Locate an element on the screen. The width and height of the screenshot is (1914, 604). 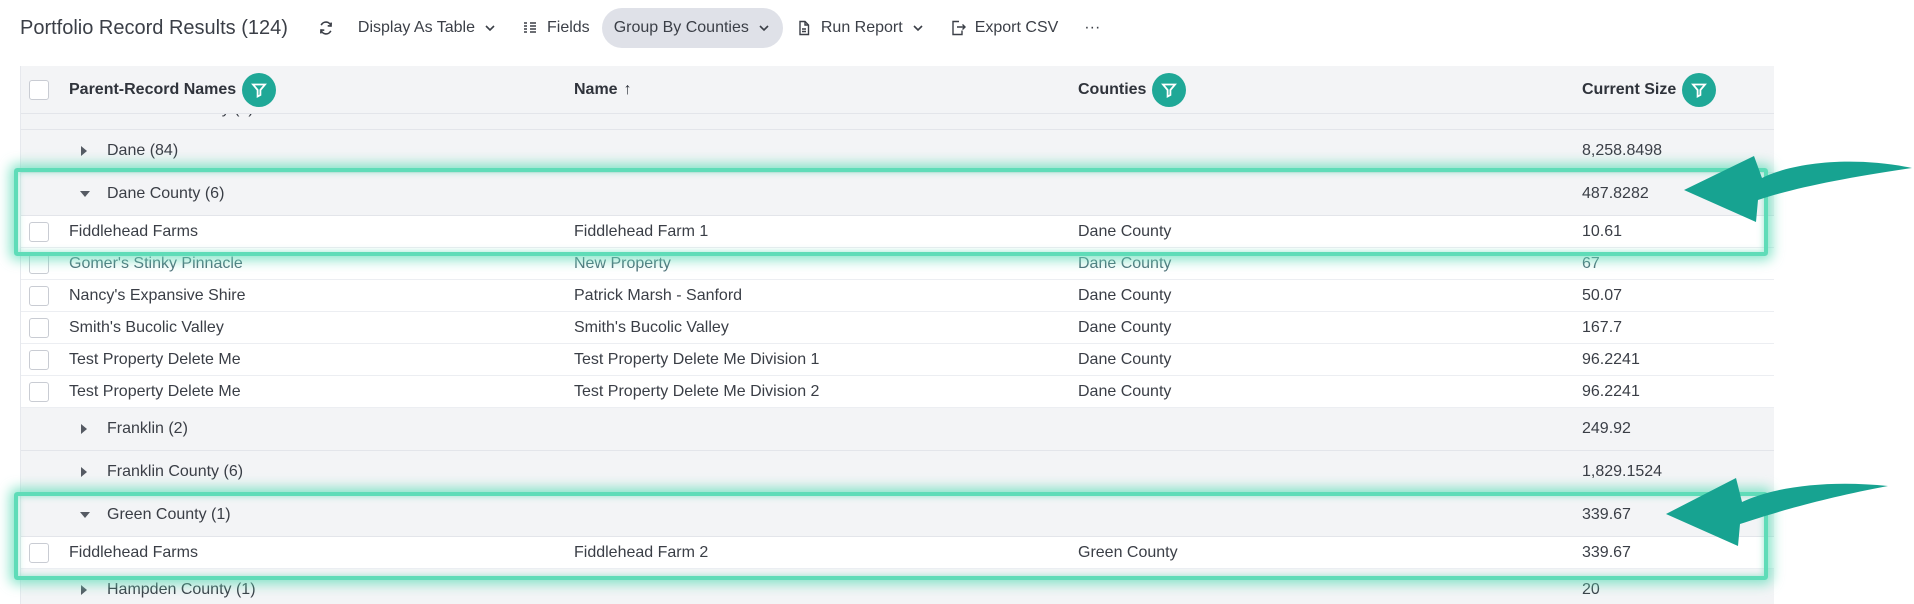
export-csv-button: Export CSV is located at coordinates (1004, 28).